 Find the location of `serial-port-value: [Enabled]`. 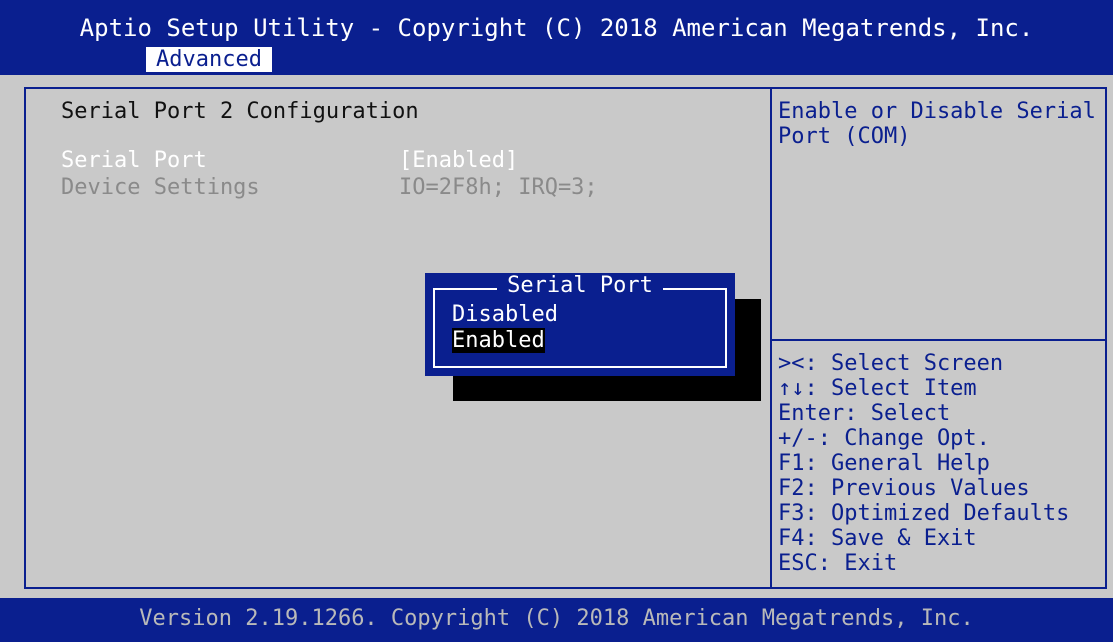

serial-port-value: [Enabled] is located at coordinates (458, 161).